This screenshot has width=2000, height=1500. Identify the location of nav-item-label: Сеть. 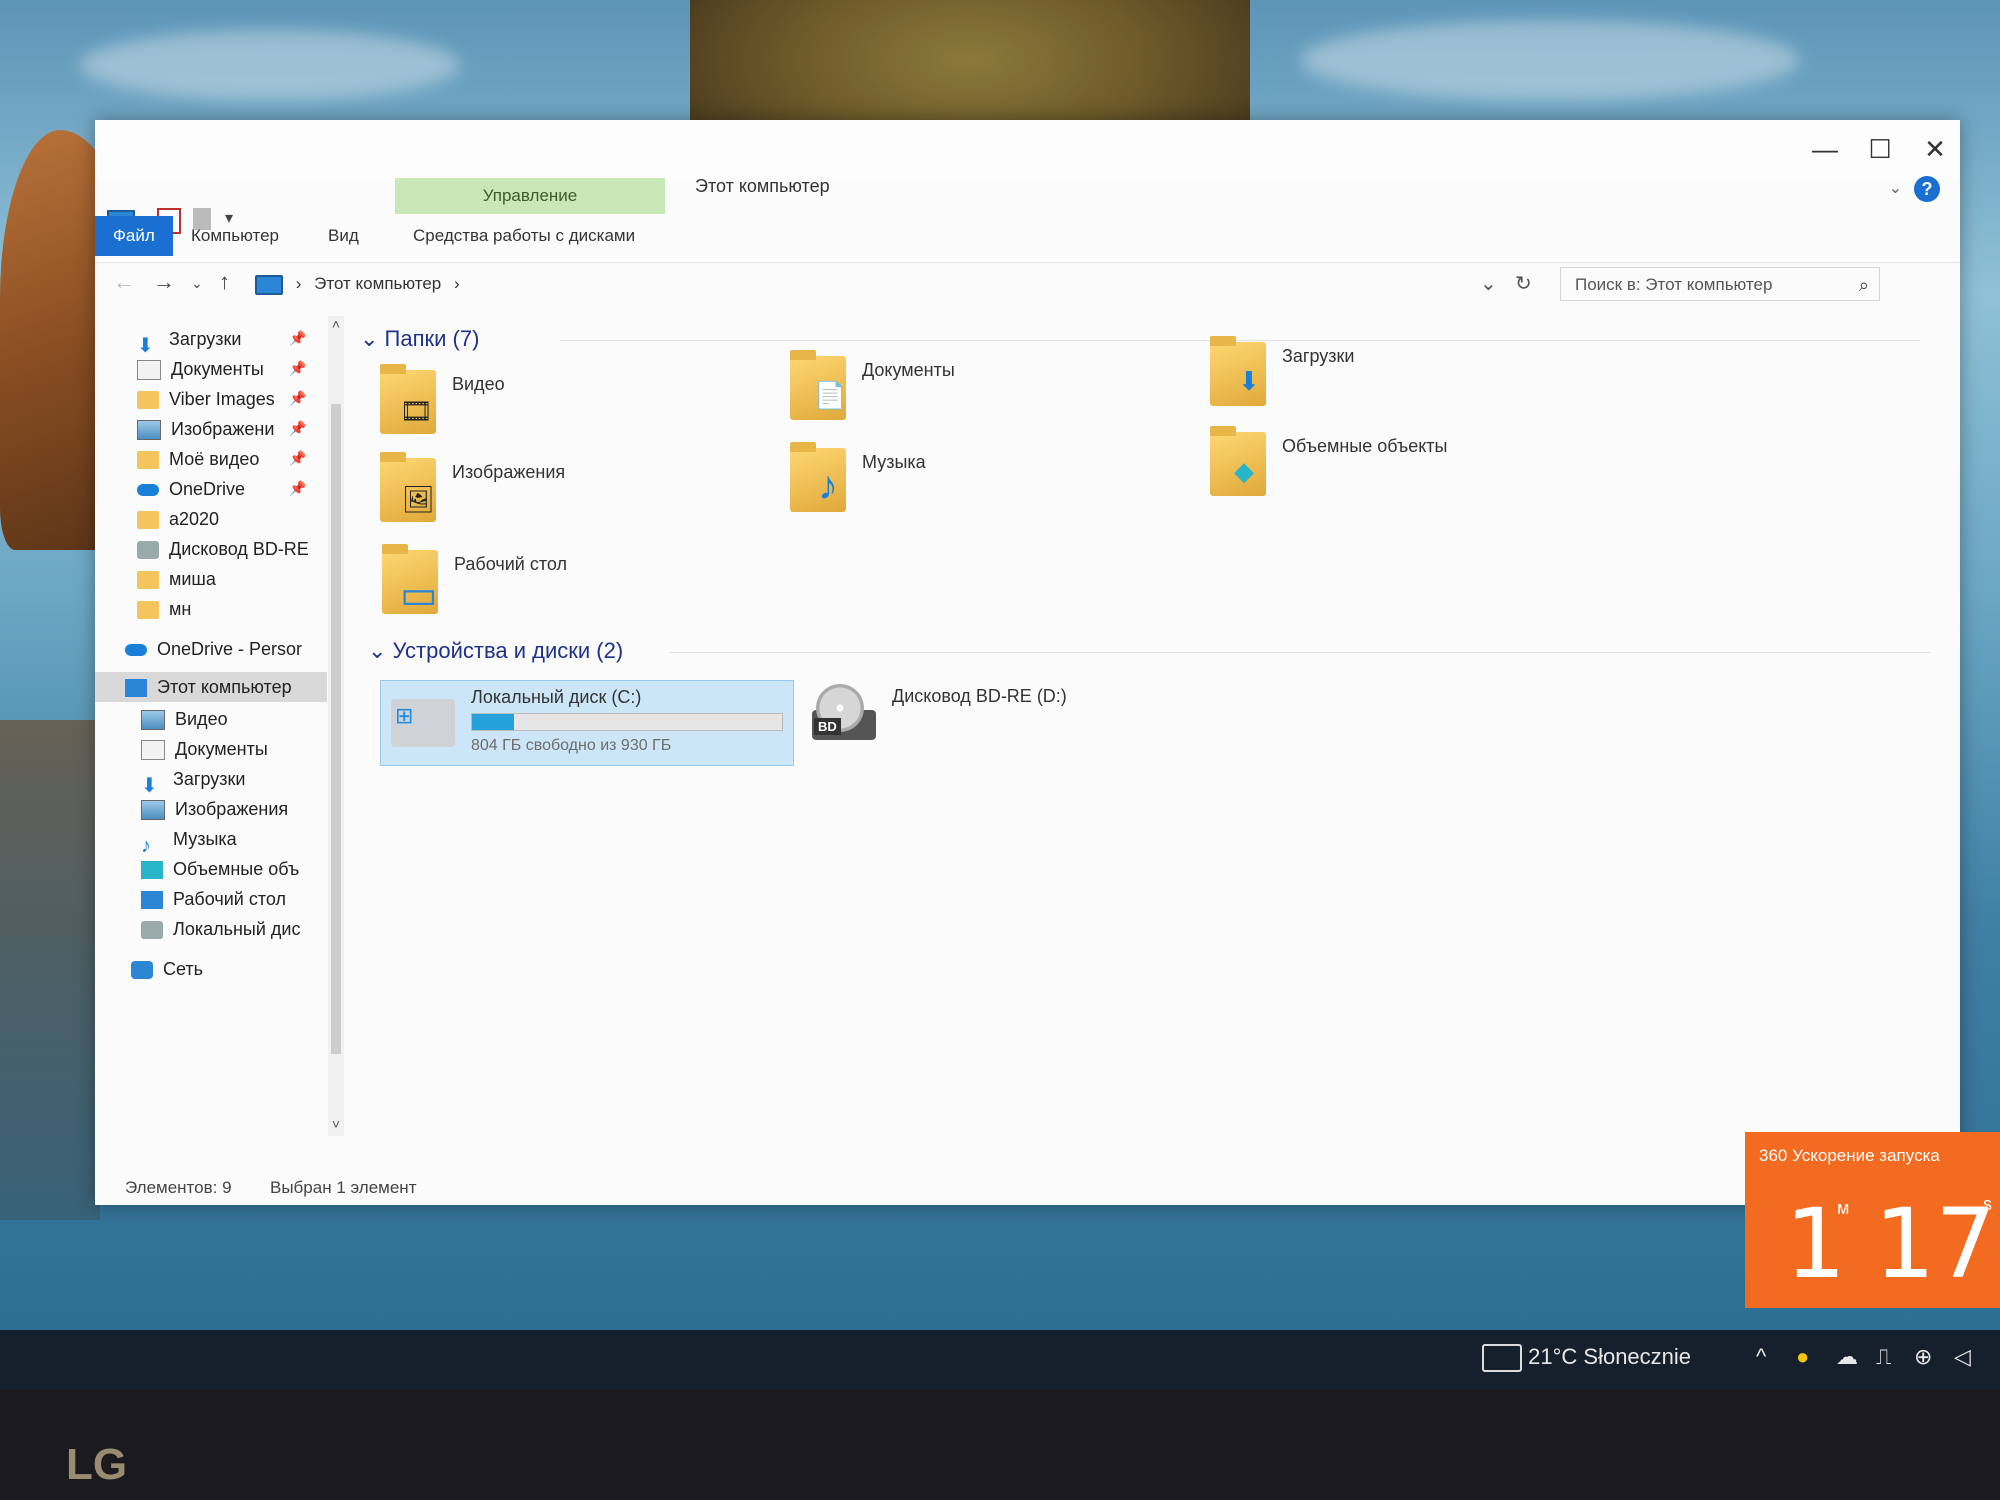
(183, 969).